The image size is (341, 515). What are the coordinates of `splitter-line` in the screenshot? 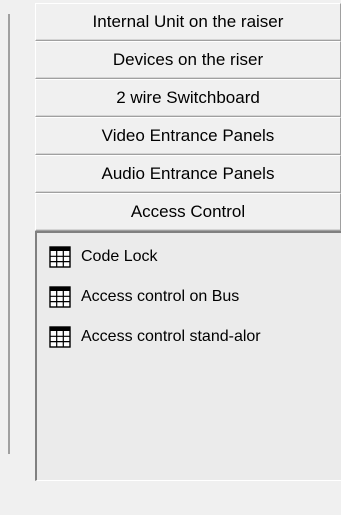 It's located at (9, 234).